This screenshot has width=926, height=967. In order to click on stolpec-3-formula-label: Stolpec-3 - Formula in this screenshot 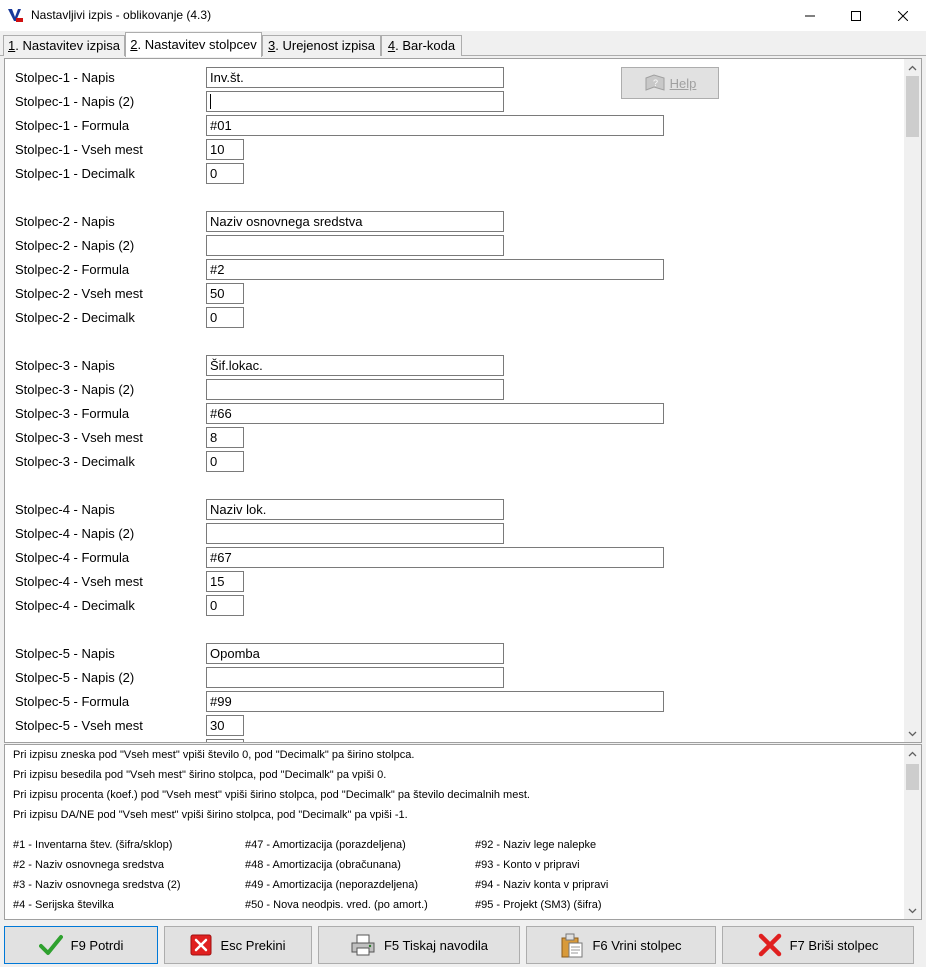, I will do `click(72, 413)`.